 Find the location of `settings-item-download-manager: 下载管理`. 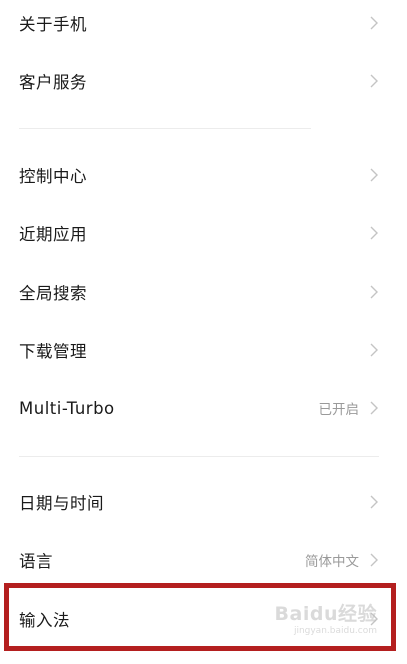

settings-item-download-manager: 下载管理 is located at coordinates (203, 350).